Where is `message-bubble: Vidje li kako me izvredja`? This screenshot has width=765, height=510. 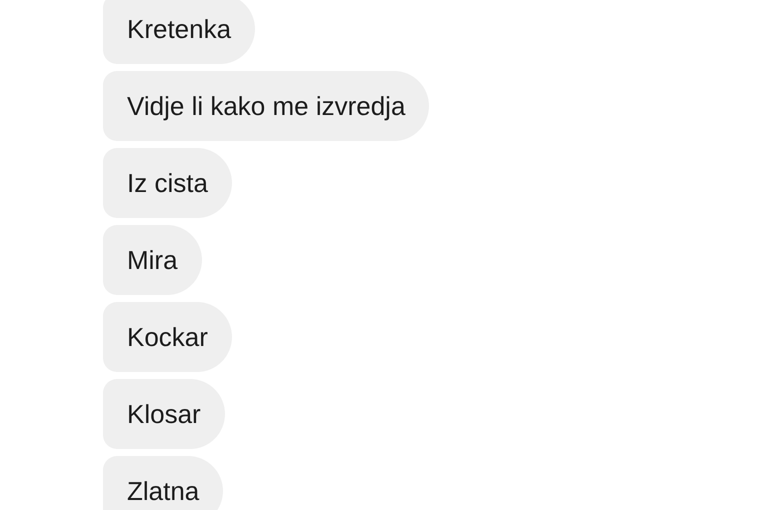
message-bubble: Vidje li kako me izvredja is located at coordinates (266, 106).